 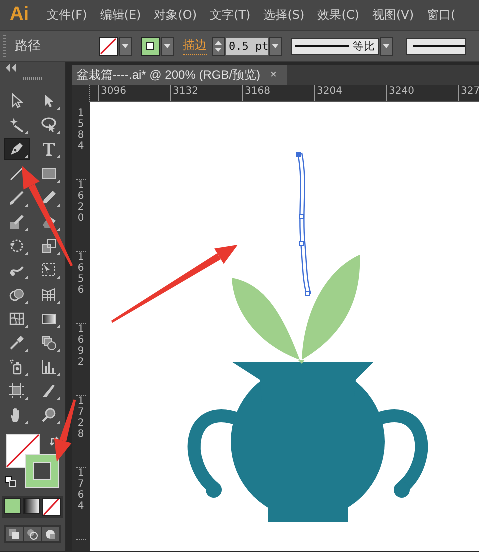 I want to click on transform-icon, so click(x=48, y=270).